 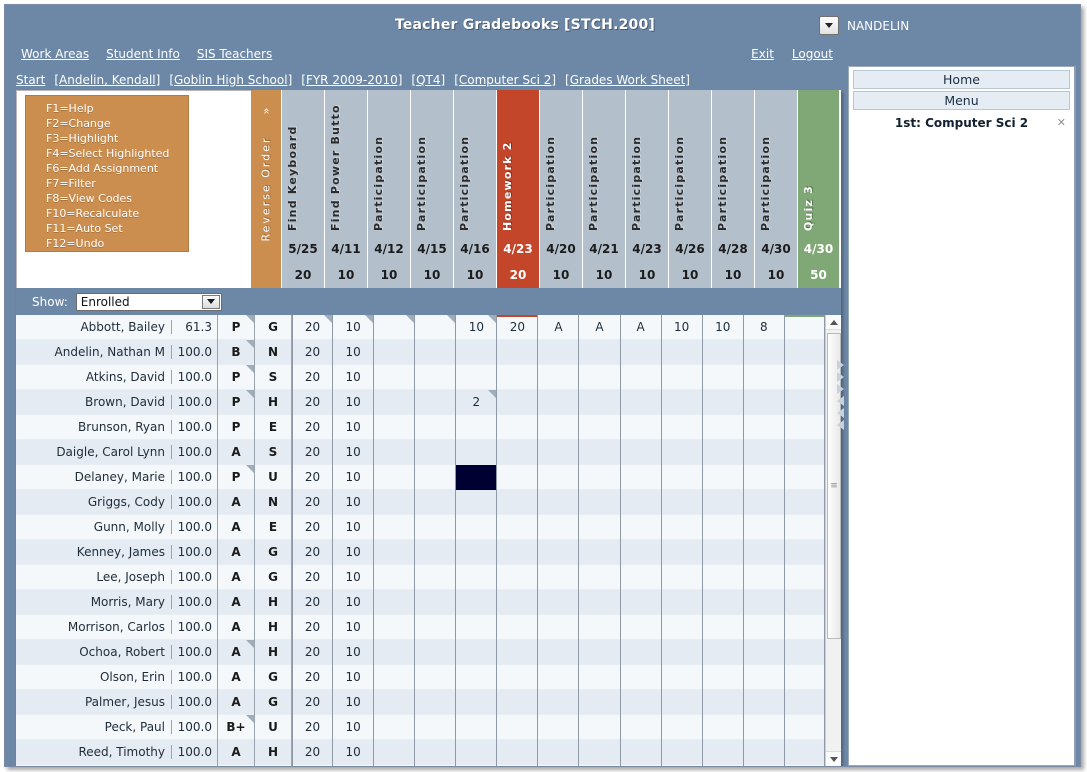 What do you see at coordinates (154, 327) in the screenshot?
I see `student-row: Abbott, Bailey 61.3 P G` at bounding box center [154, 327].